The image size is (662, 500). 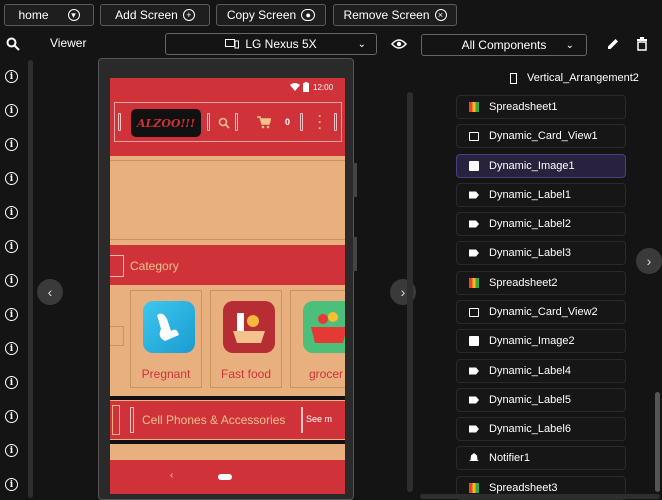 What do you see at coordinates (541, 224) in the screenshot?
I see `component-item: Dynamic_Label2` at bounding box center [541, 224].